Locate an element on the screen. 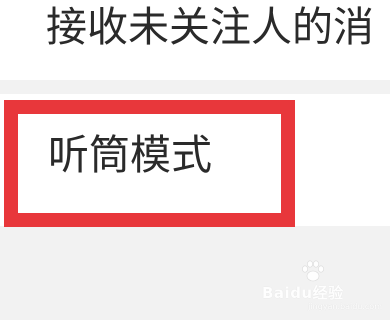 The width and height of the screenshot is (390, 320). setting-label-receive-non-followers: 接收未关注人的消 is located at coordinates (210, 27).